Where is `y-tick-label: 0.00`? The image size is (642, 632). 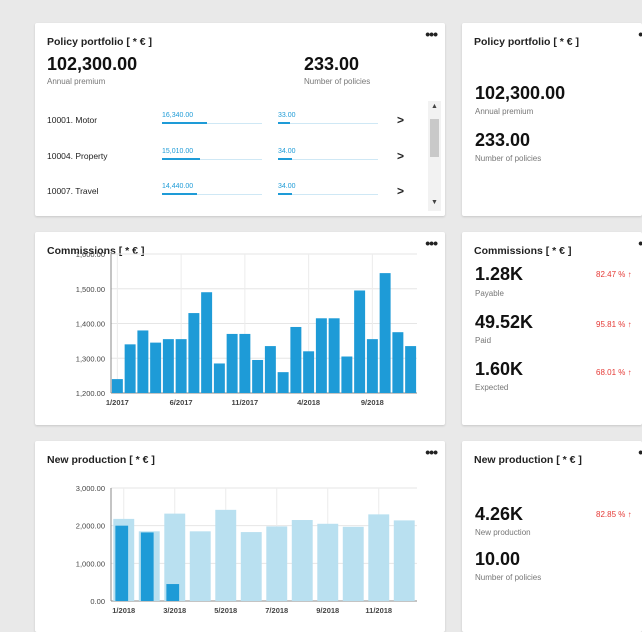
y-tick-label: 0.00 is located at coordinates (97, 601).